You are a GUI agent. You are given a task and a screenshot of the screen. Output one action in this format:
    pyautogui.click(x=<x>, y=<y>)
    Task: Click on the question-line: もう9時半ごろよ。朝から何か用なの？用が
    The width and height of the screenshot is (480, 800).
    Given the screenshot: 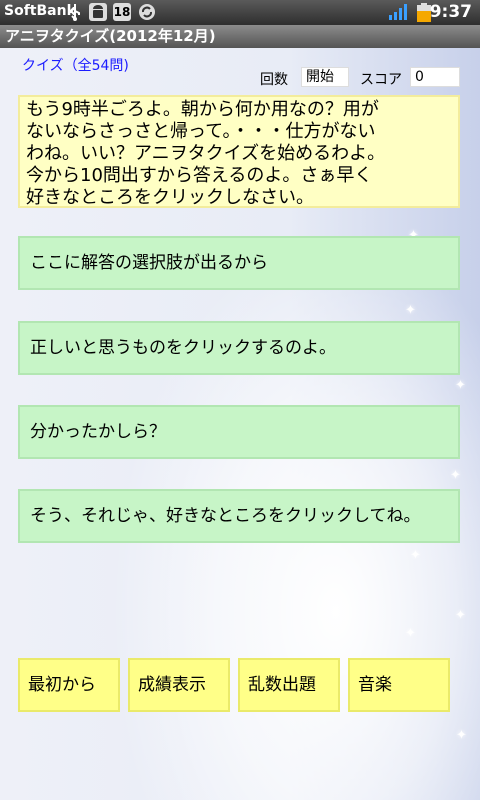 What is the action you would take?
    pyautogui.click(x=202, y=109)
    